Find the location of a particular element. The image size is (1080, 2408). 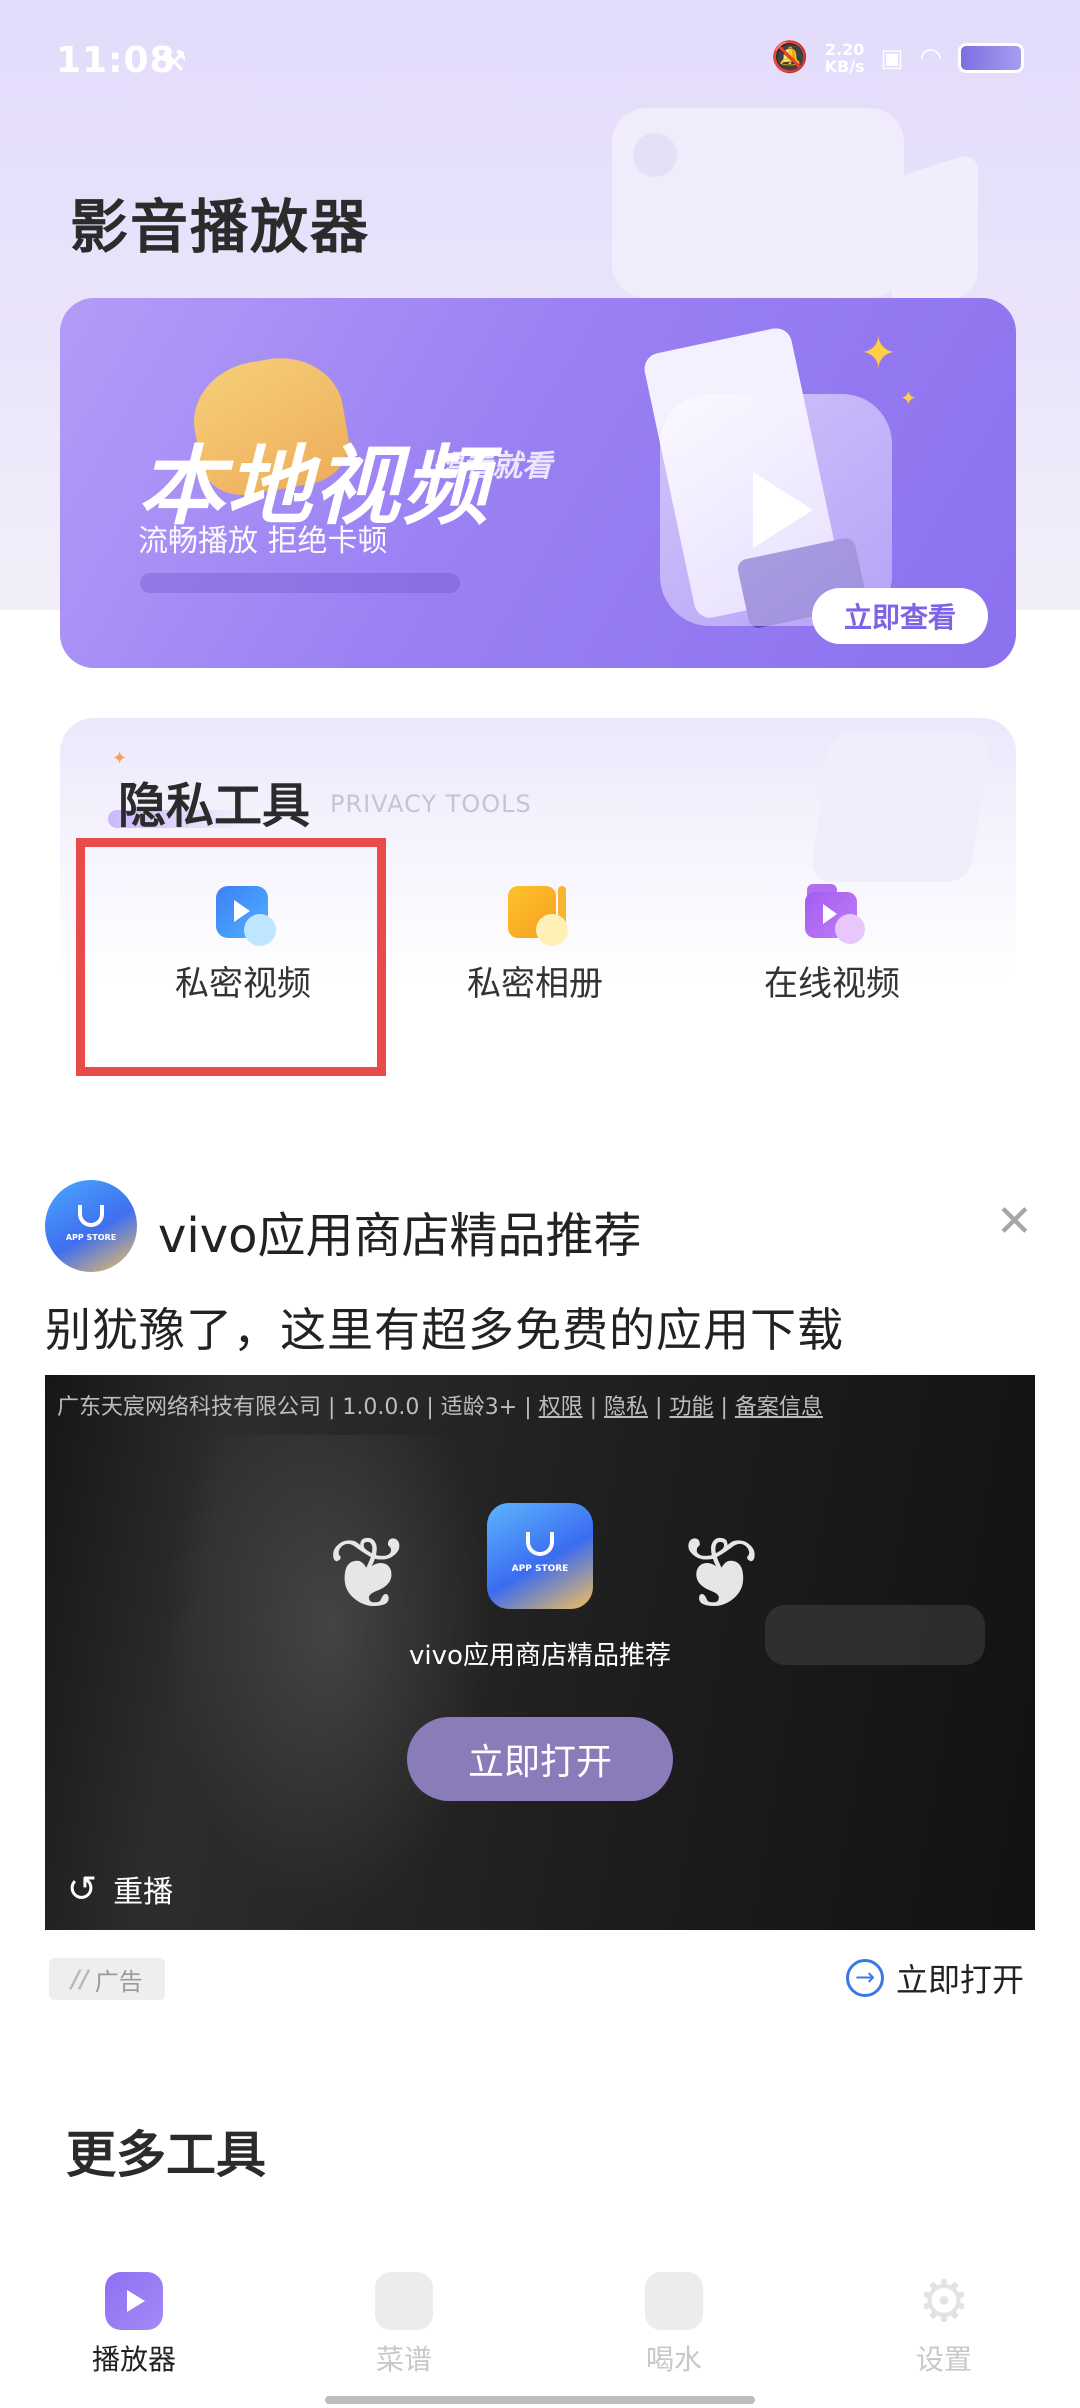

privacy-tools-subtitle: PRIVACY TOOLS is located at coordinates (431, 804).